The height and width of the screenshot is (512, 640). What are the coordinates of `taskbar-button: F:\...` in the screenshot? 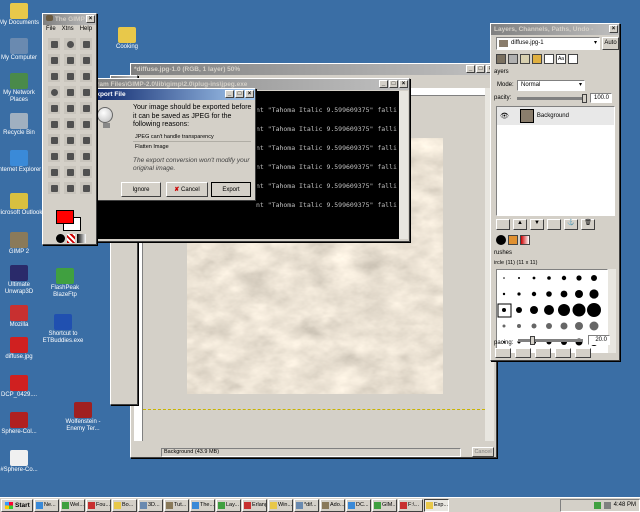 It's located at (410, 505).